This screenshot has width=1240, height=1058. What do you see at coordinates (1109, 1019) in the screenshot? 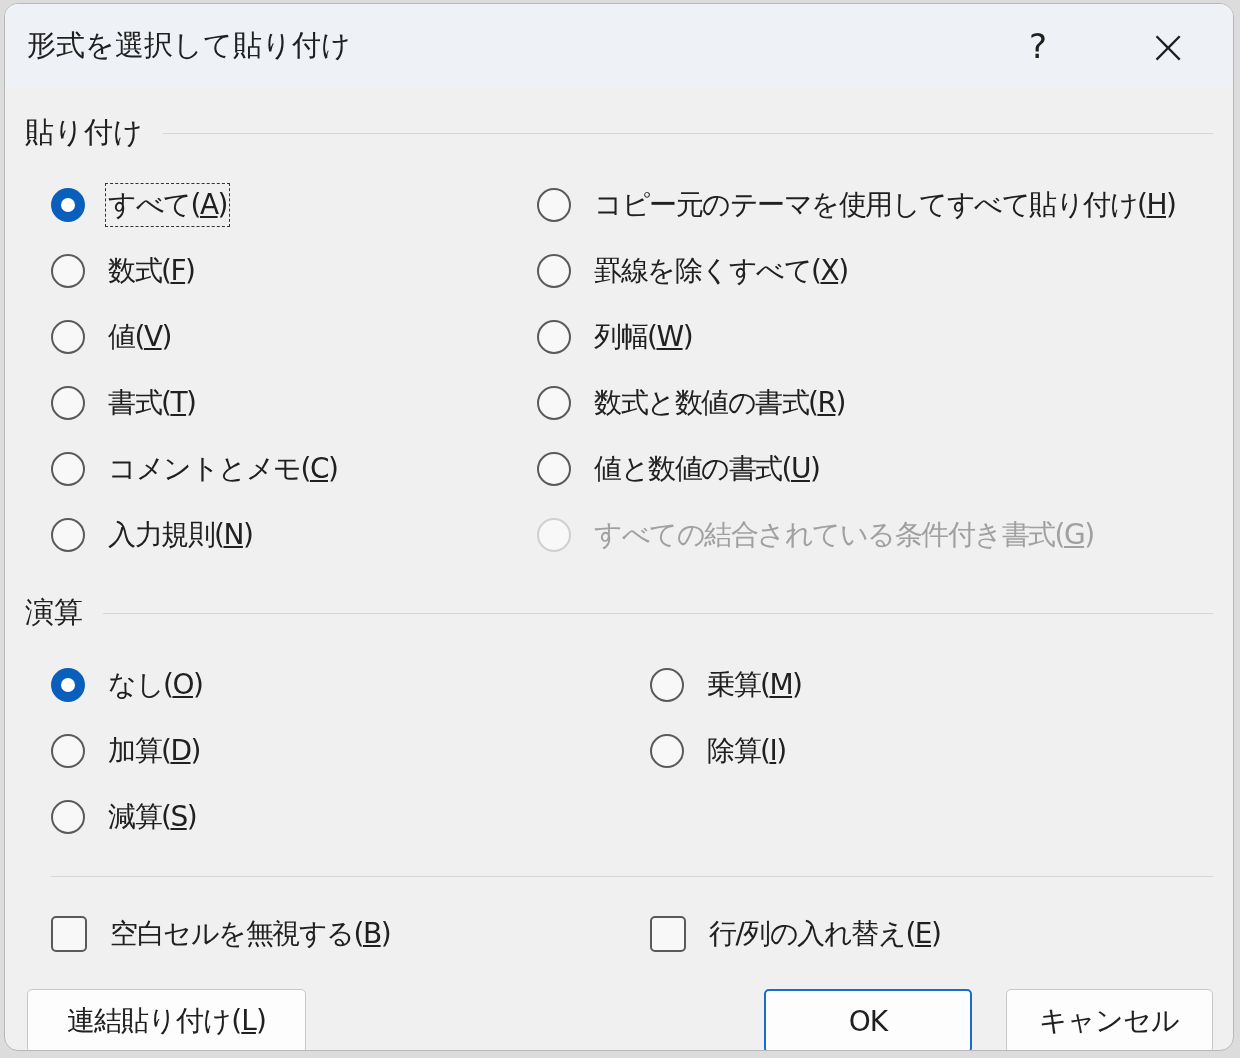
I see `dialog-button: キャンセル` at bounding box center [1109, 1019].